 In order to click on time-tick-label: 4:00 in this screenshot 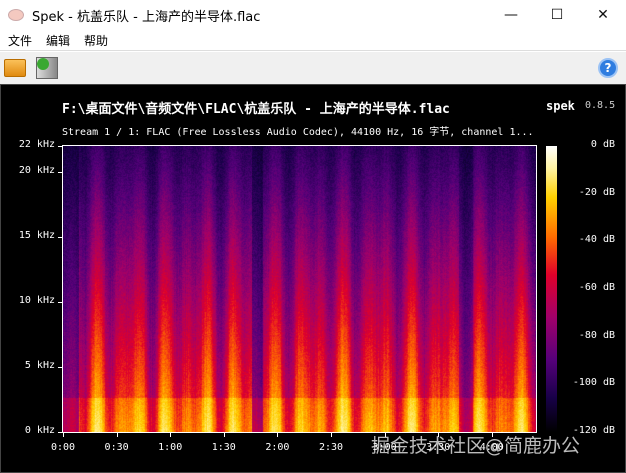, I will do `click(491, 447)`.